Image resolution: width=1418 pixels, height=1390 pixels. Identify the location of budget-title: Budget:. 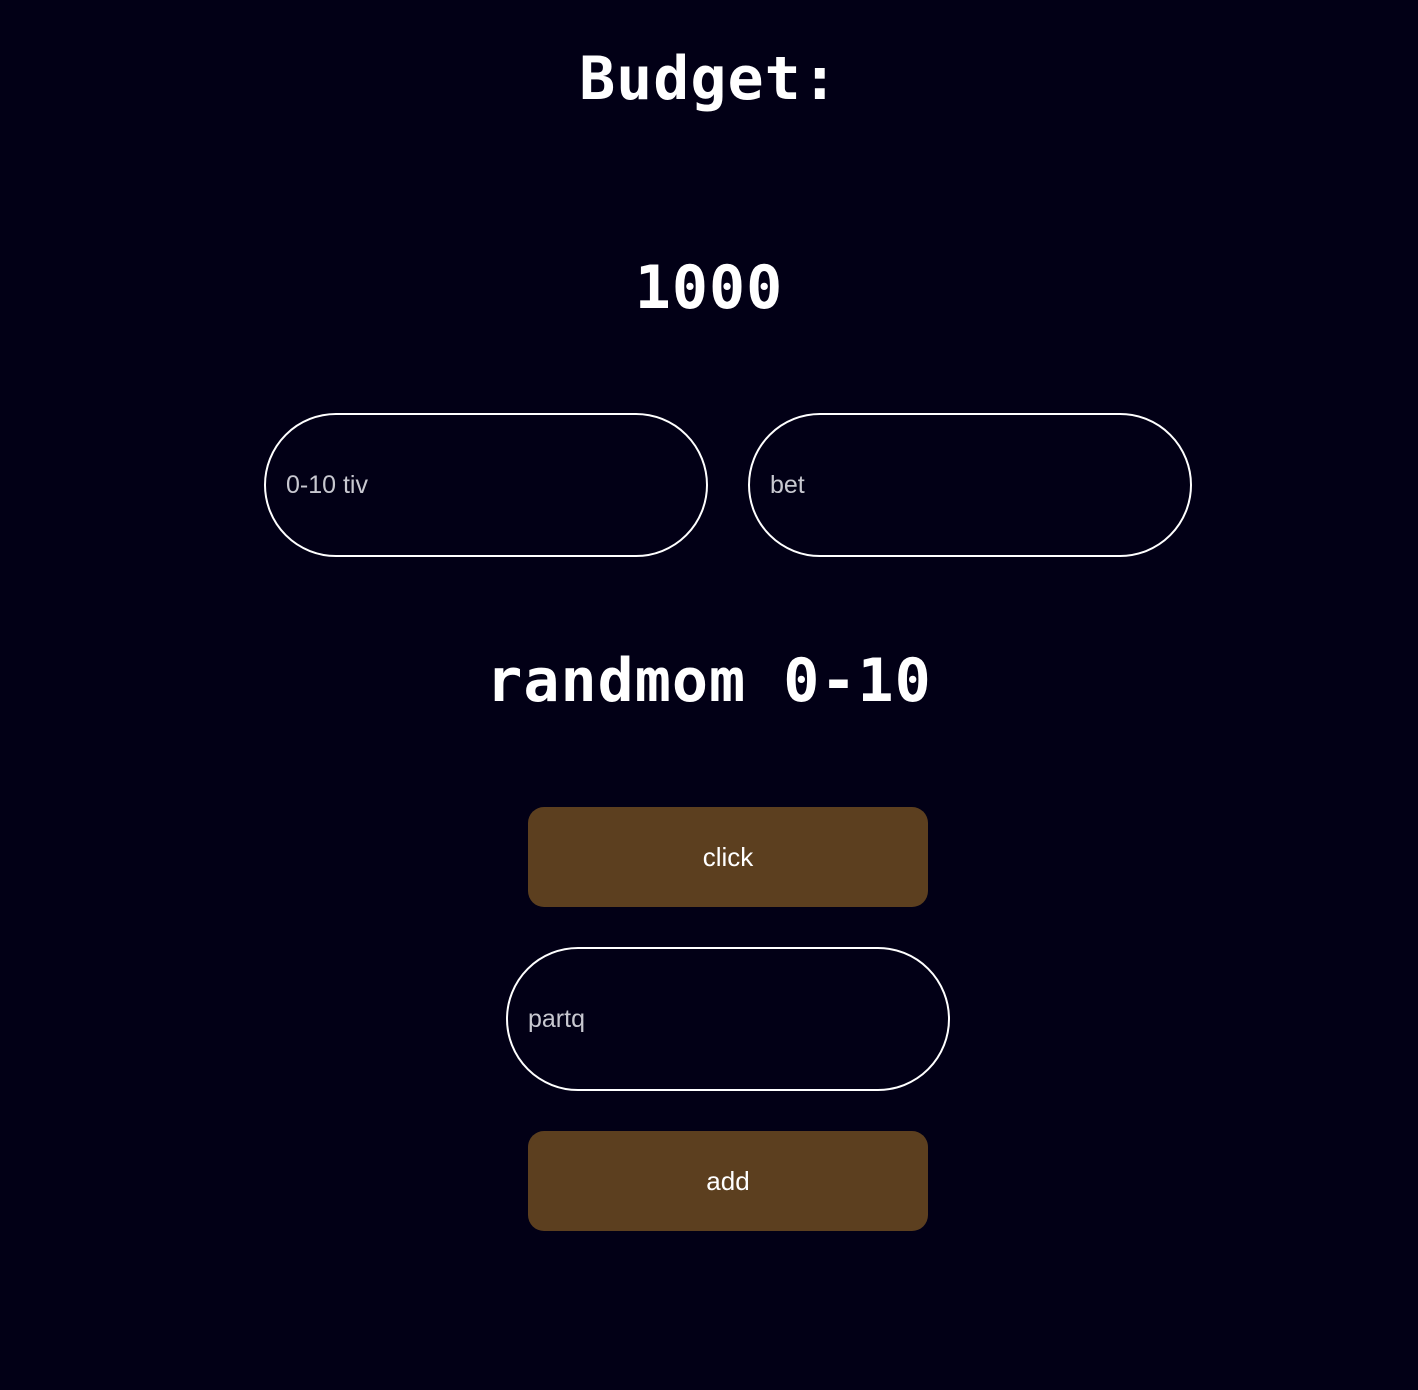
(709, 79).